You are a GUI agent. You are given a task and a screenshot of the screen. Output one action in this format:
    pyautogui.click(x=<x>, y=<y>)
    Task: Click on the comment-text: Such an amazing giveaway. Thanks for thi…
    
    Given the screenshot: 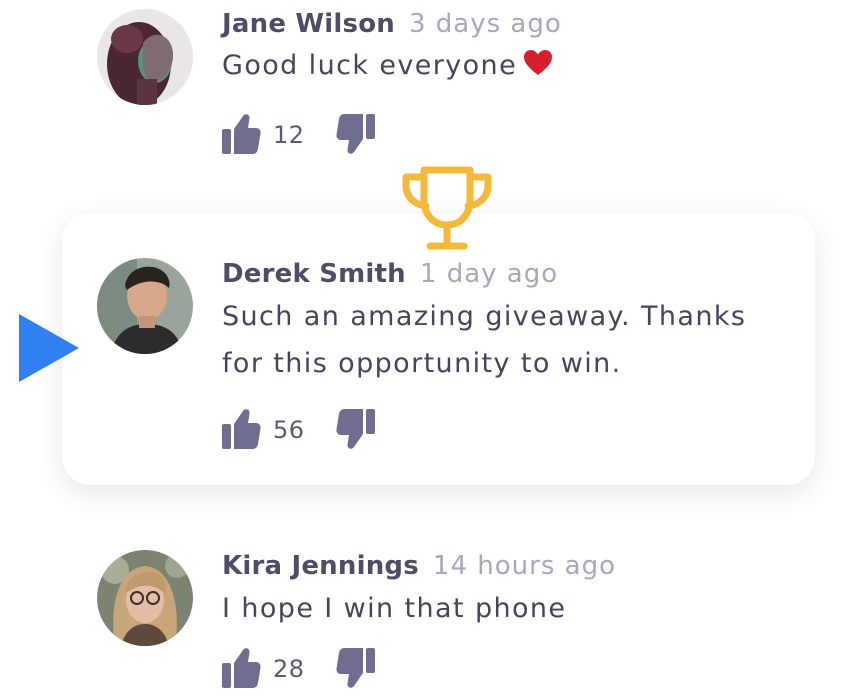 What is the action you would take?
    pyautogui.click(x=484, y=340)
    